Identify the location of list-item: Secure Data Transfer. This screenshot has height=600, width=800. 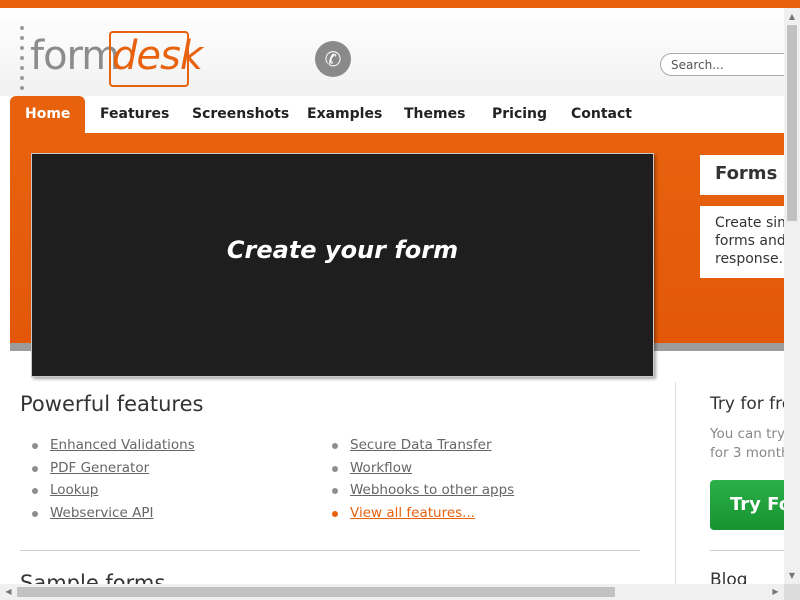
(417, 445).